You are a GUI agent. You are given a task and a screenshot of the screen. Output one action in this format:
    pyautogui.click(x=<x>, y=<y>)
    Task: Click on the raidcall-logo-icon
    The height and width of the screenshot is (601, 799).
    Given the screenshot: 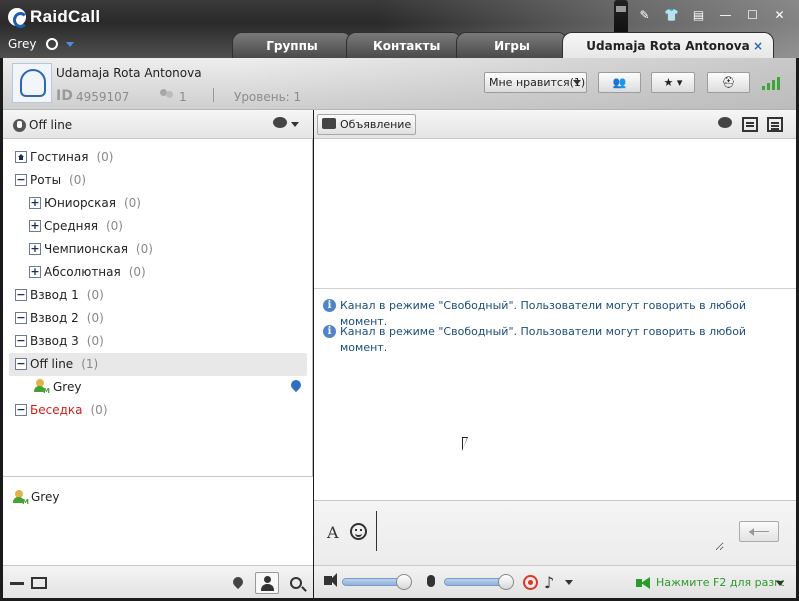 What is the action you would take?
    pyautogui.click(x=18, y=18)
    